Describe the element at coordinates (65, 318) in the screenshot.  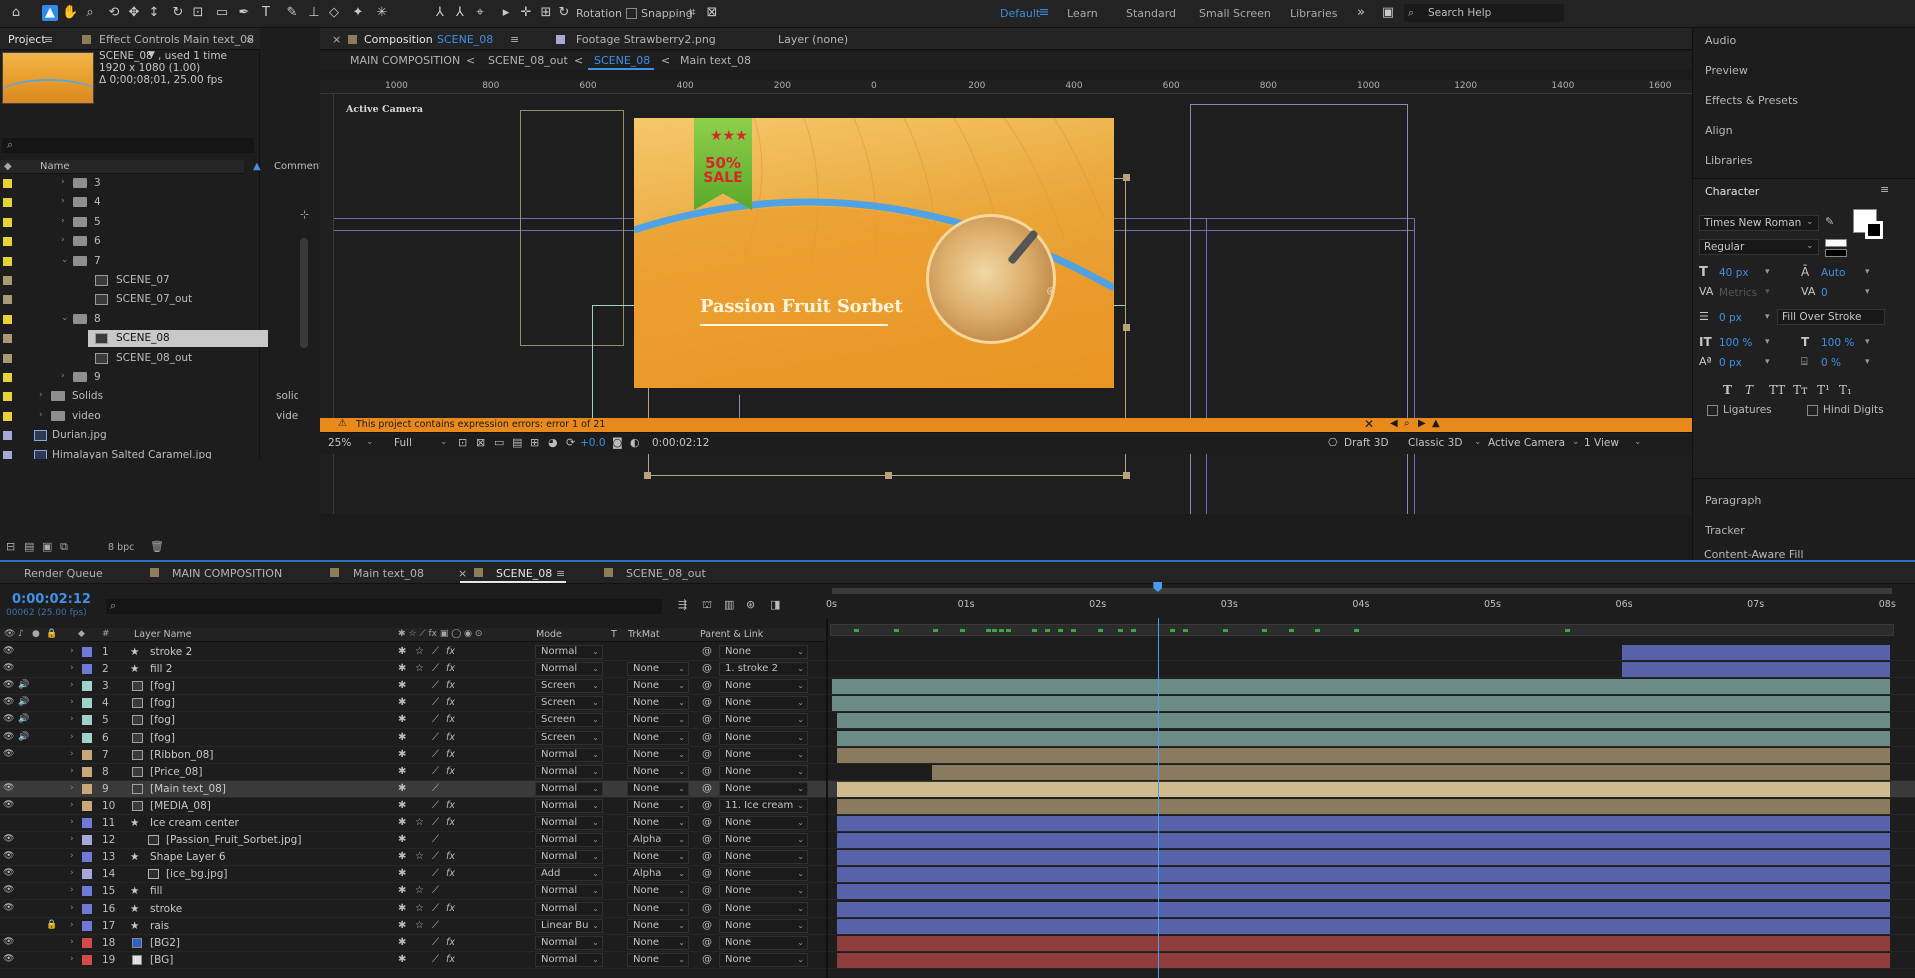
I see `chevron-down-icon: ⌄` at that location.